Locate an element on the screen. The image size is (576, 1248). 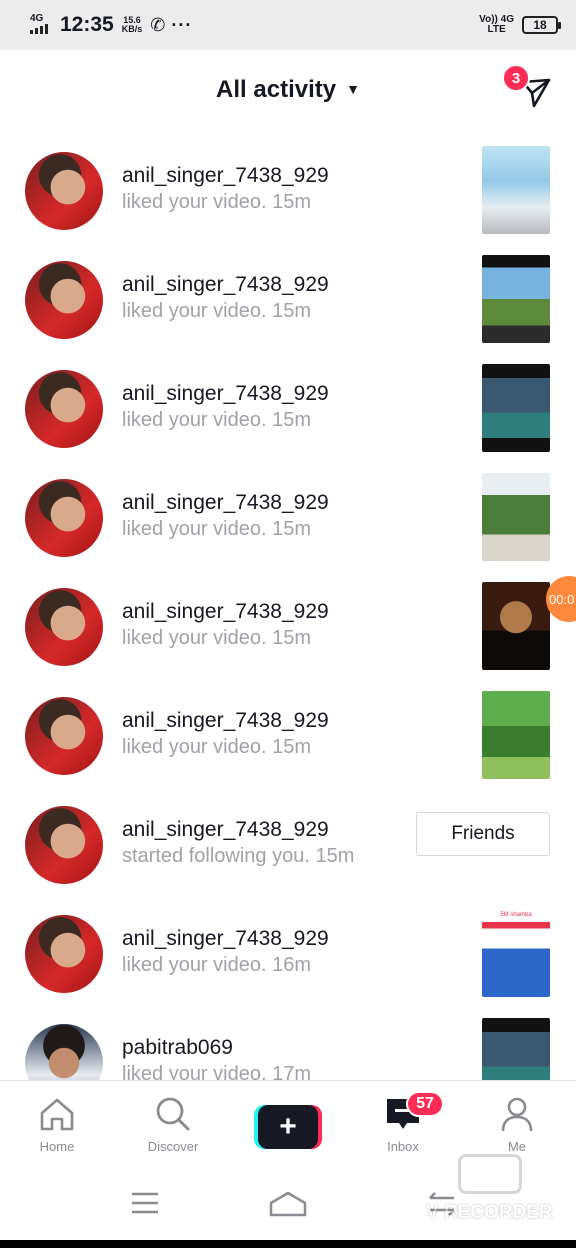
signal-icon is located at coordinates (39, 28).